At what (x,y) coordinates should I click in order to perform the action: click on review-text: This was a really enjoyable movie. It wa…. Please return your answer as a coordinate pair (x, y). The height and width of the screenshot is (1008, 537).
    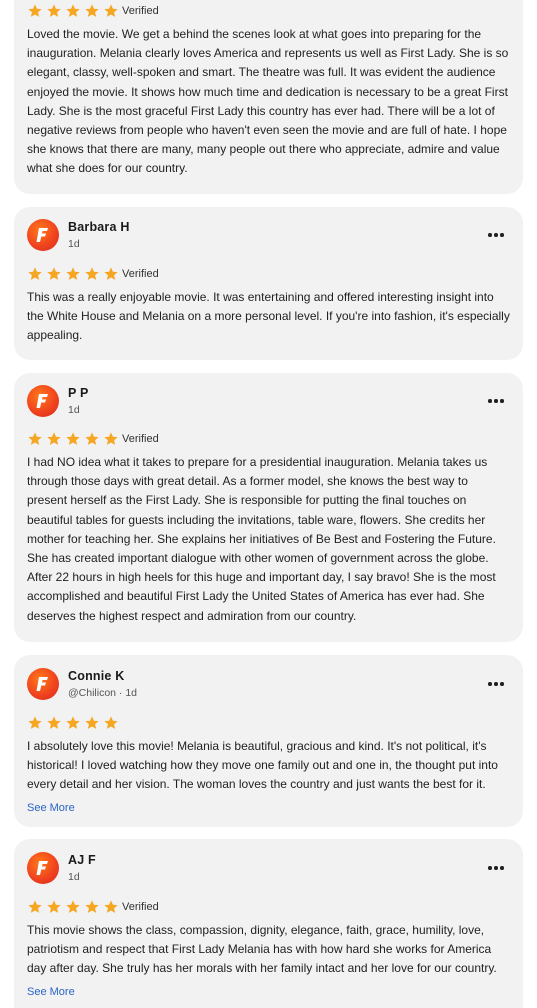
    Looking at the image, I should click on (268, 316).